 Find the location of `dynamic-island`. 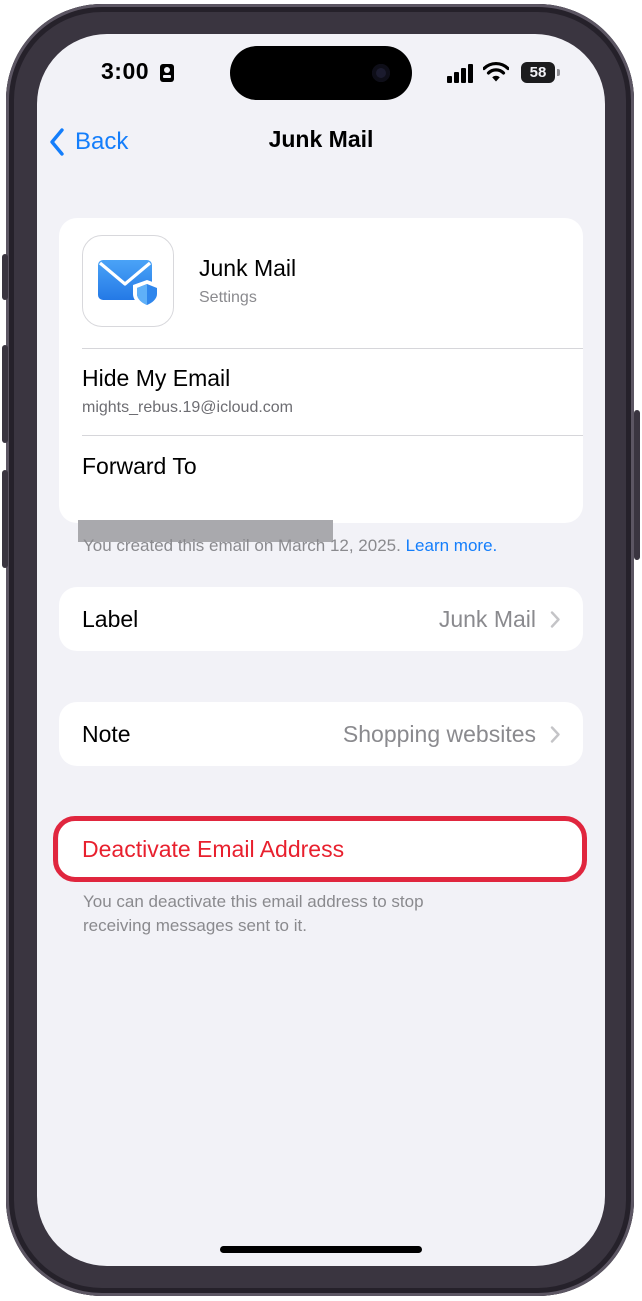

dynamic-island is located at coordinates (321, 73).